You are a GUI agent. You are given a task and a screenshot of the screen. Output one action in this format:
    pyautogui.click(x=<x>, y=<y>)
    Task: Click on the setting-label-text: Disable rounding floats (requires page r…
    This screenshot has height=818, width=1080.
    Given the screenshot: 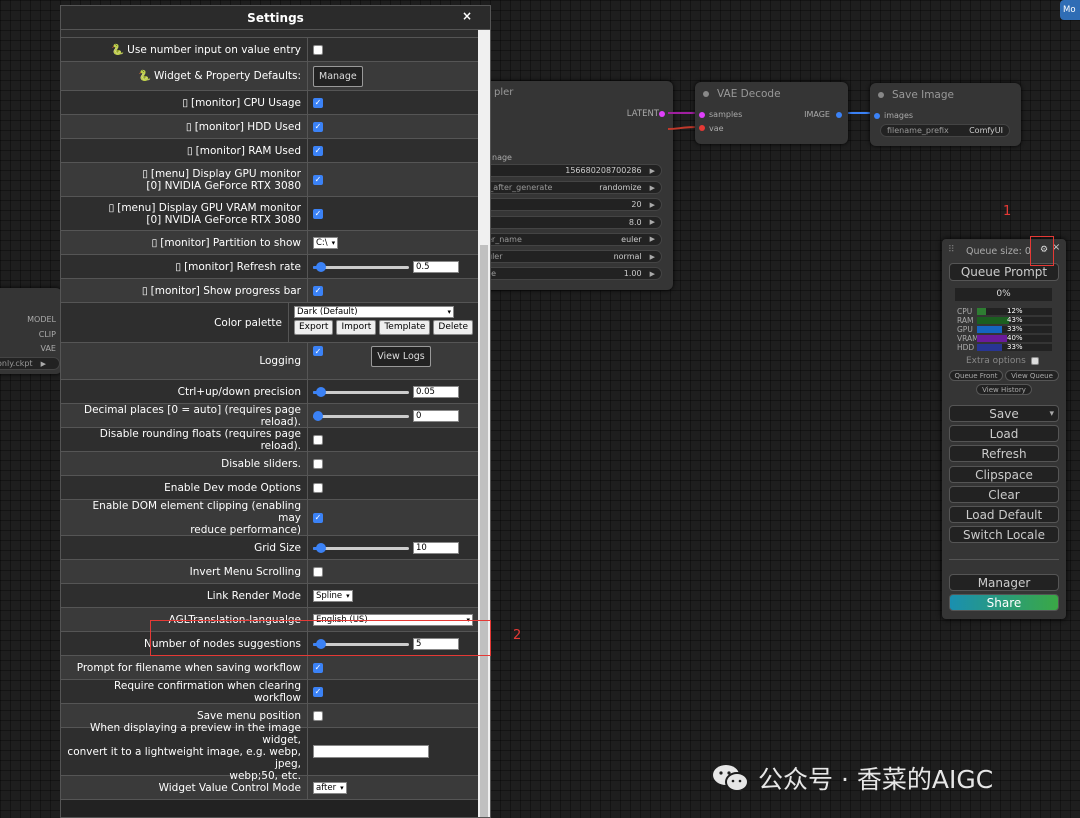 What is the action you would take?
    pyautogui.click(x=184, y=440)
    